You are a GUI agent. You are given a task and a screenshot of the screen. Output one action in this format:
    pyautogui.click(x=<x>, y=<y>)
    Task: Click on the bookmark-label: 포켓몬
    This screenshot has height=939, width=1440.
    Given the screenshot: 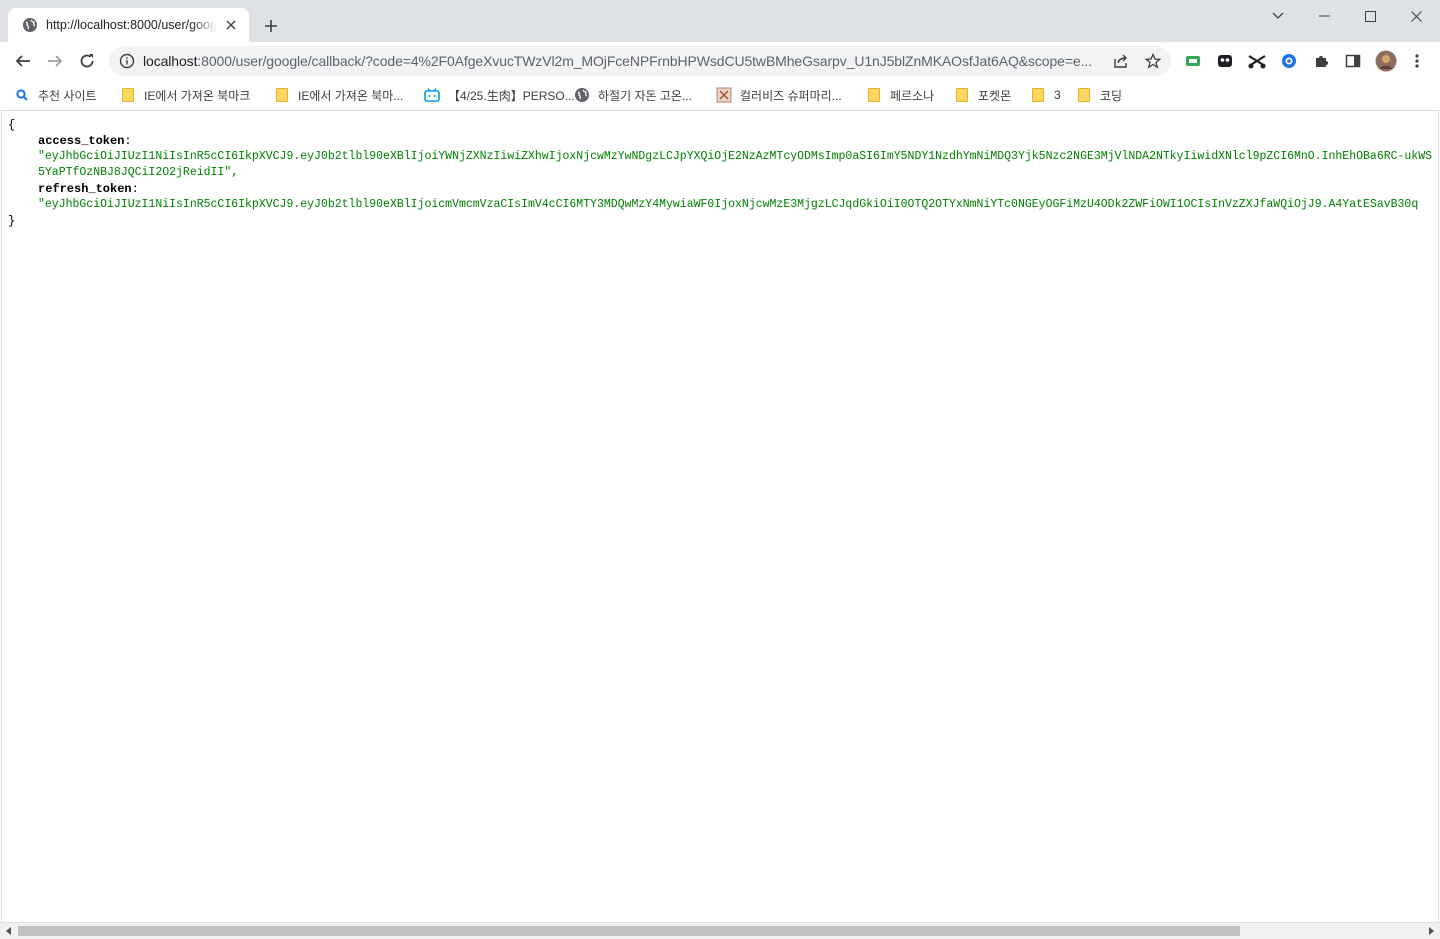 What is the action you would take?
    pyautogui.click(x=995, y=95)
    